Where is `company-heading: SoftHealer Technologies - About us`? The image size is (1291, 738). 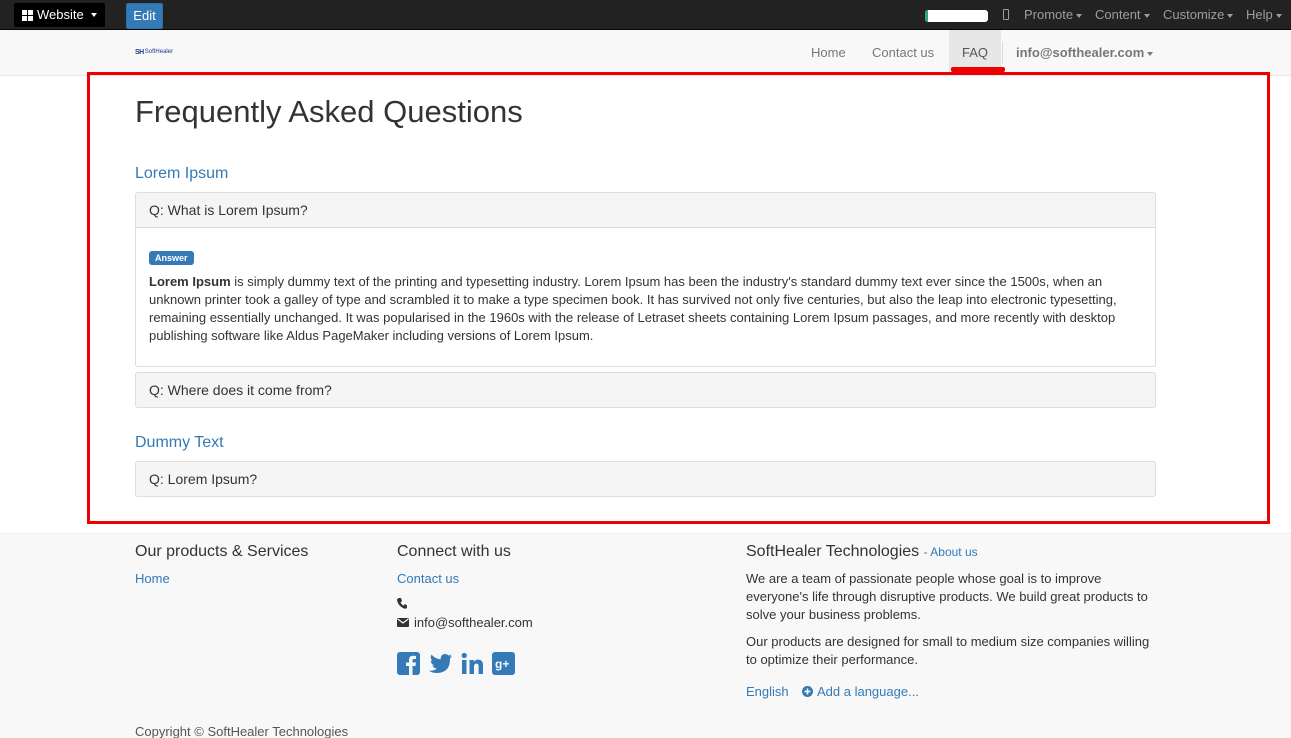 company-heading: SoftHealer Technologies - About us is located at coordinates (862, 552).